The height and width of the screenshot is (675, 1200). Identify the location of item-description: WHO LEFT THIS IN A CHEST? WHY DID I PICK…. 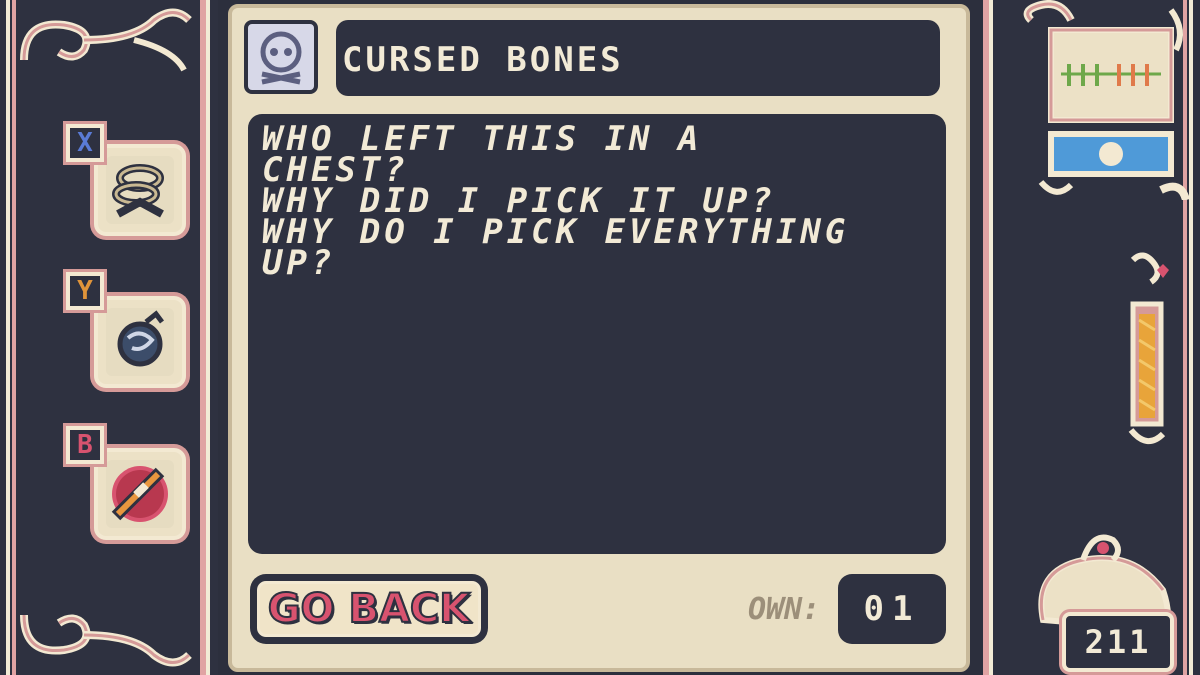
(602, 202).